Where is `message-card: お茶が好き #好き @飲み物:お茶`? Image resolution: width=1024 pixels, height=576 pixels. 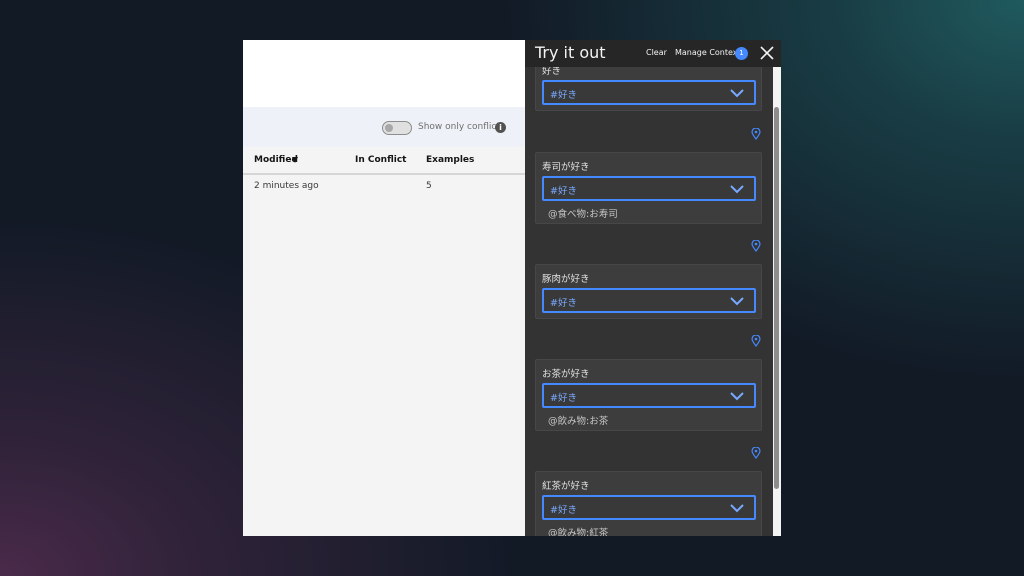 message-card: お茶が好き #好き @飲み物:お茶 is located at coordinates (648, 395).